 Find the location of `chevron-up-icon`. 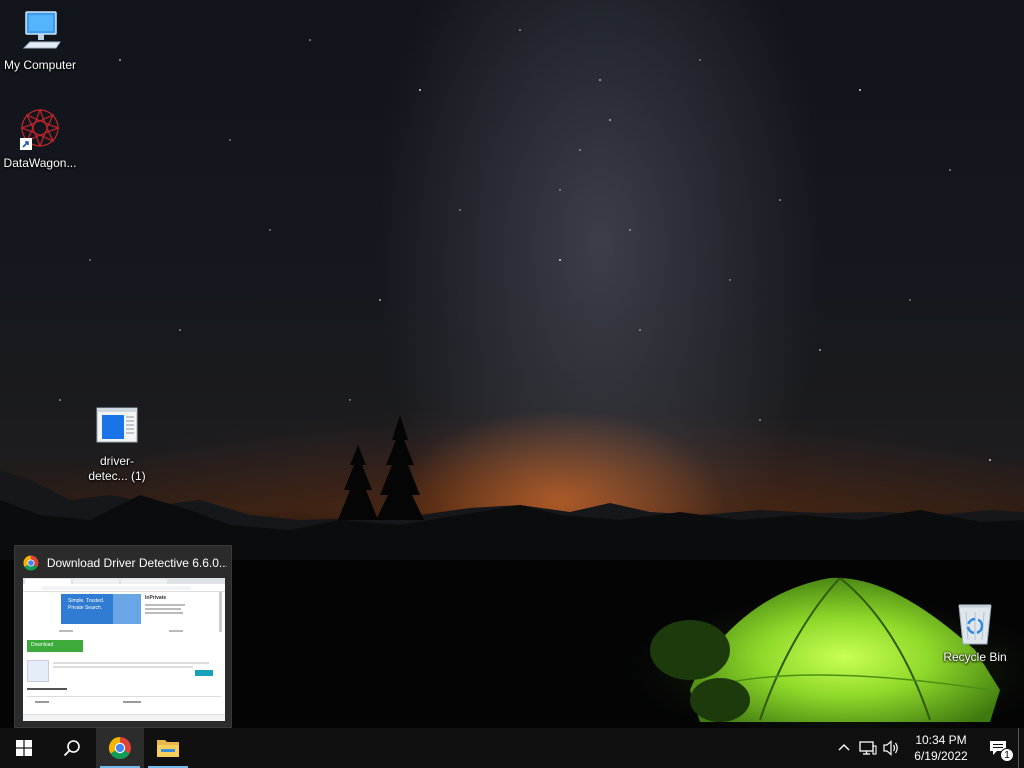

chevron-up-icon is located at coordinates (844, 747).